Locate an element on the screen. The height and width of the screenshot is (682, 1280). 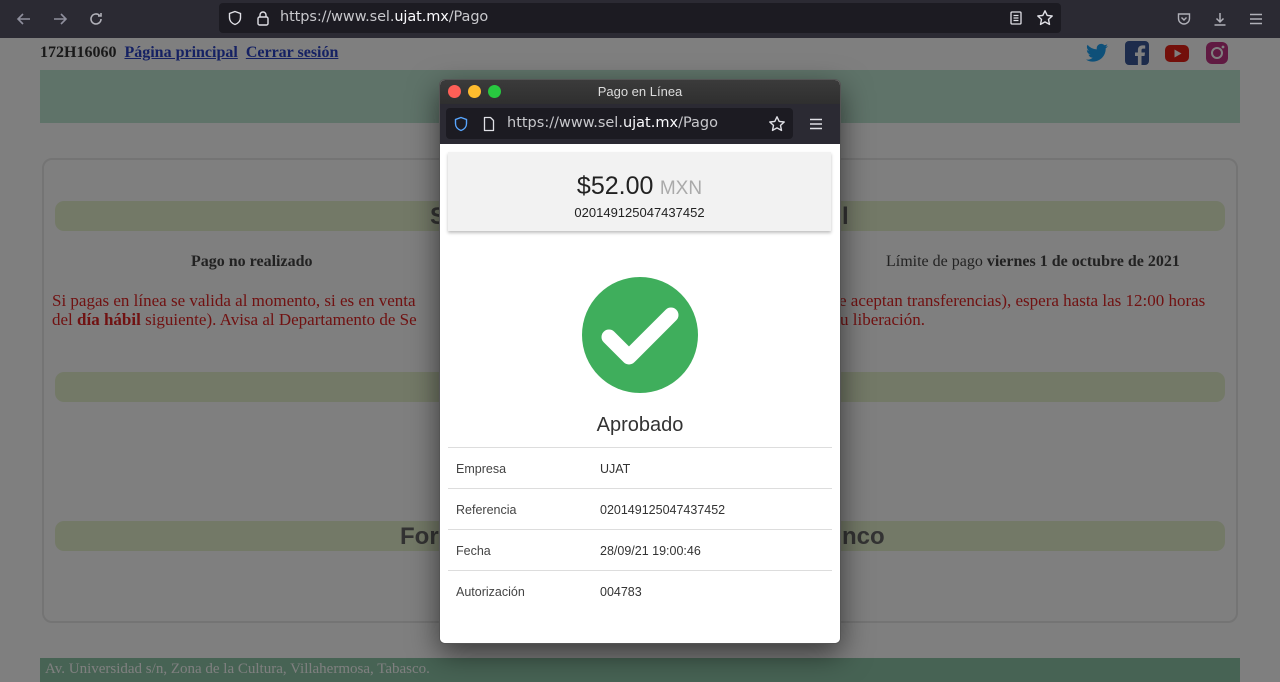
amount-line: $52.00 MXN is located at coordinates (639, 186).